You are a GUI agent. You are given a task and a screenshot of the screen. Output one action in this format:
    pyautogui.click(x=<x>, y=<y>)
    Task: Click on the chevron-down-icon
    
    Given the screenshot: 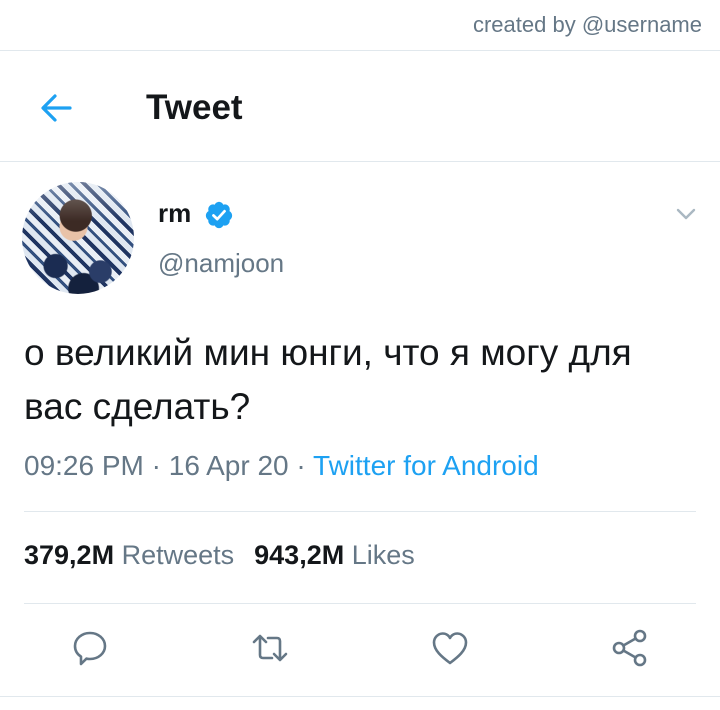 What is the action you would take?
    pyautogui.click(x=686, y=214)
    